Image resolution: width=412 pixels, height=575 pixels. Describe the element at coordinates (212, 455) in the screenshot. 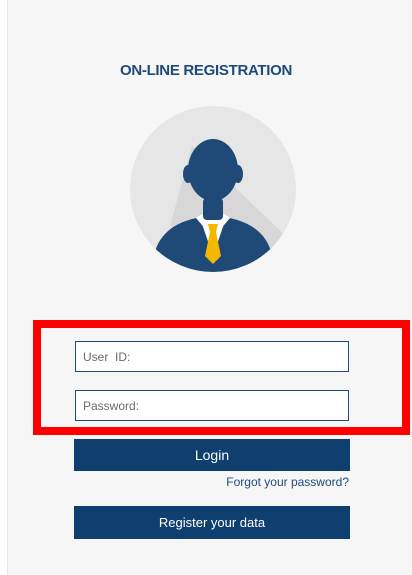

I see `login-button: Login` at that location.